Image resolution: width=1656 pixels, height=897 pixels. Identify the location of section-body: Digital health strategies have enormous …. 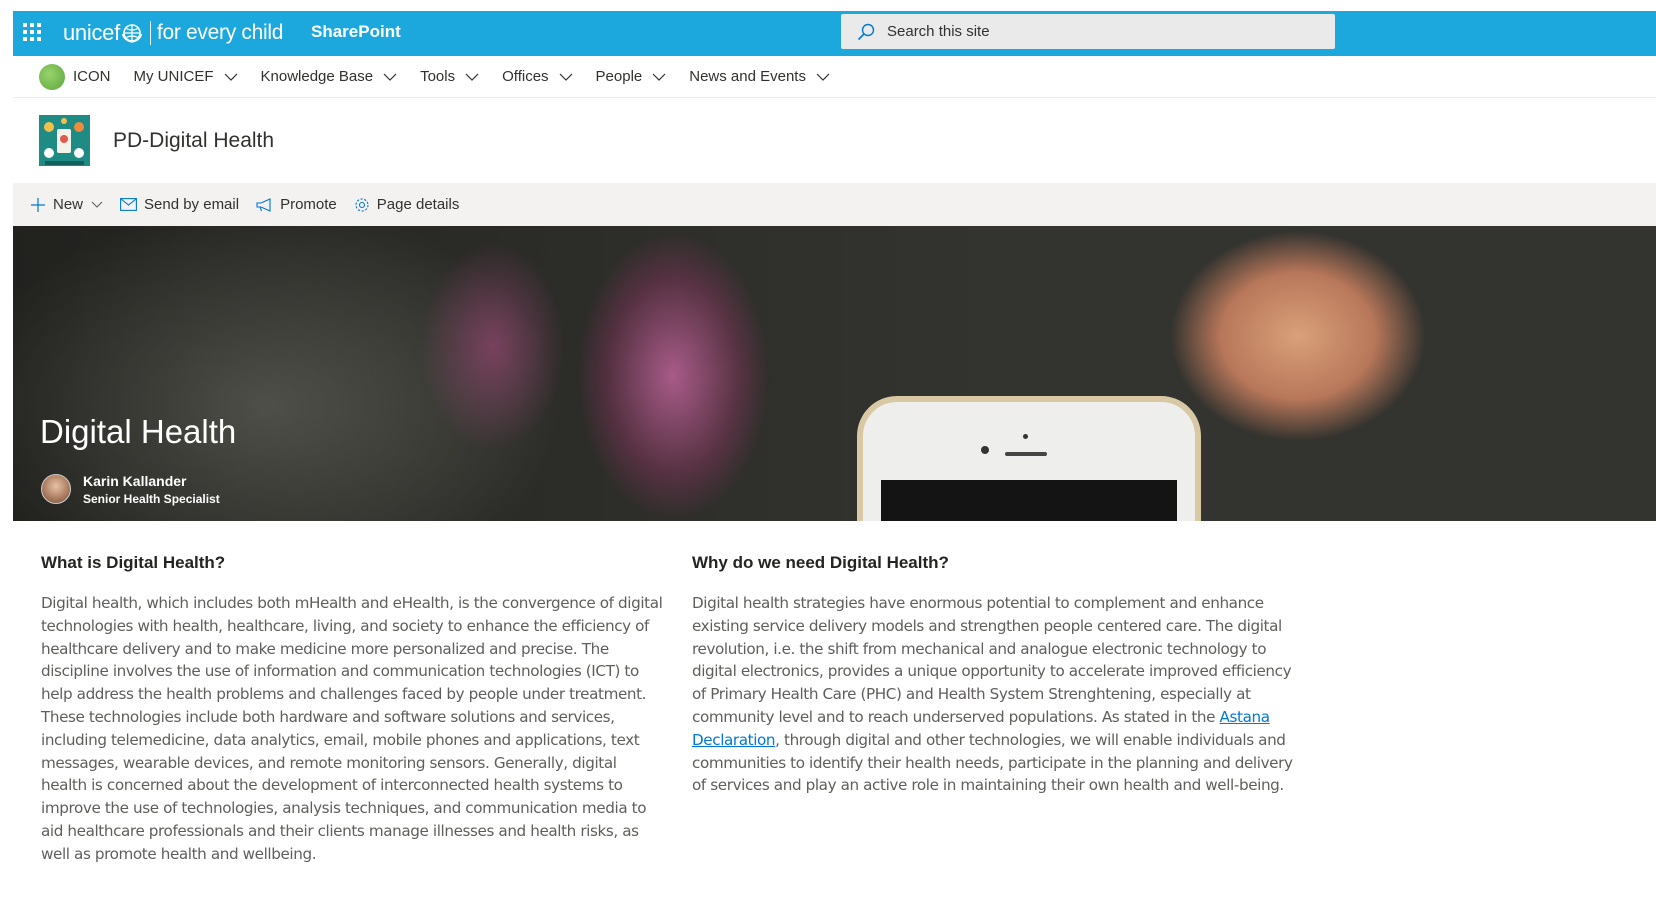
(997, 694).